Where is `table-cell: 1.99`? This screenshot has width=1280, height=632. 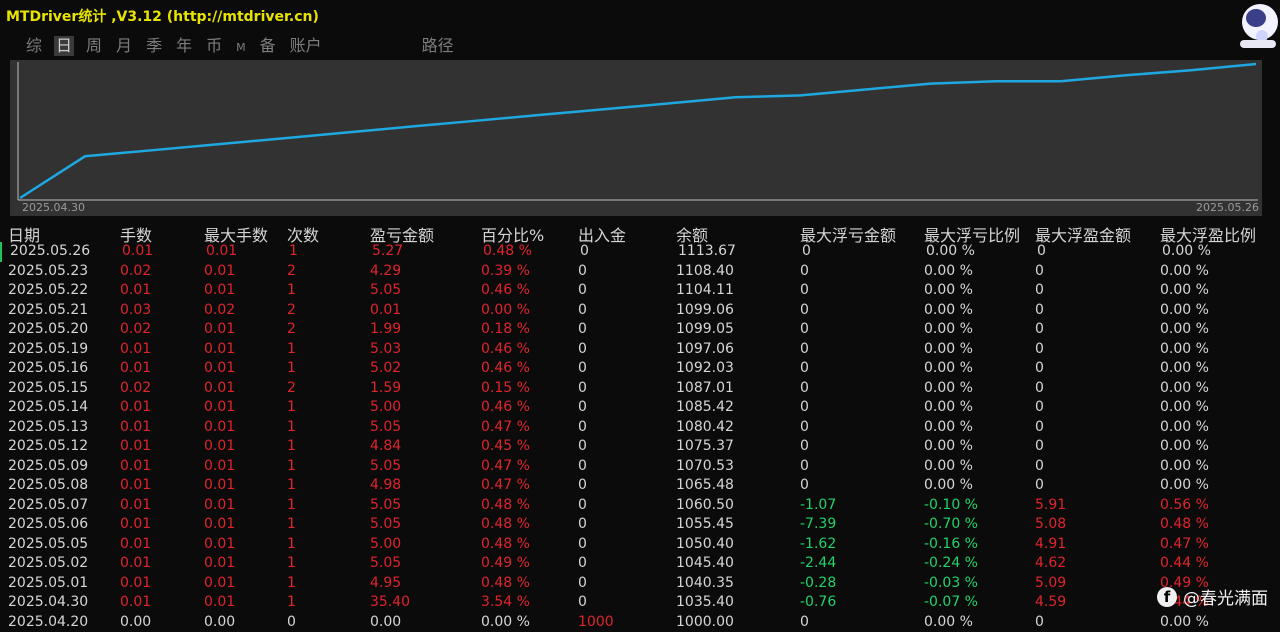 table-cell: 1.99 is located at coordinates (385, 329).